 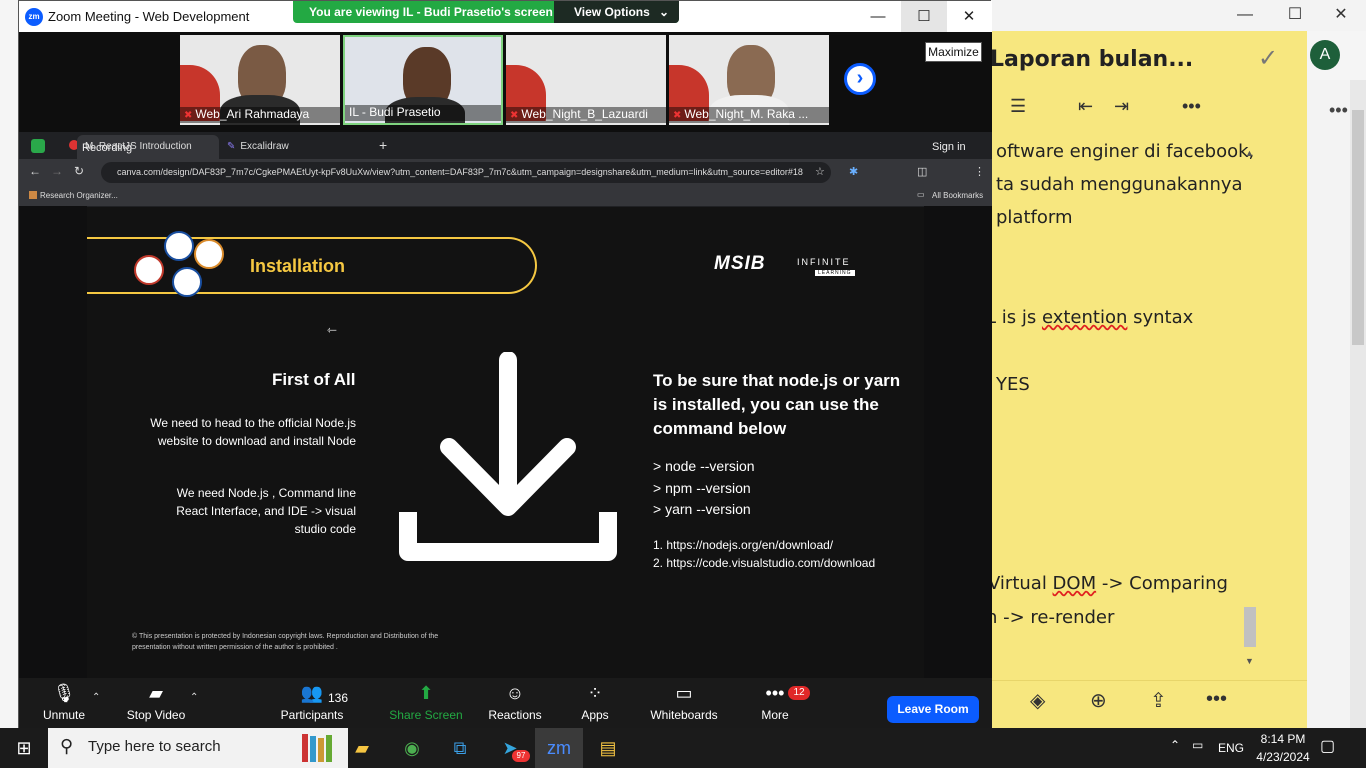 What do you see at coordinates (314, 379) in the screenshot?
I see `left-heading: First of All` at bounding box center [314, 379].